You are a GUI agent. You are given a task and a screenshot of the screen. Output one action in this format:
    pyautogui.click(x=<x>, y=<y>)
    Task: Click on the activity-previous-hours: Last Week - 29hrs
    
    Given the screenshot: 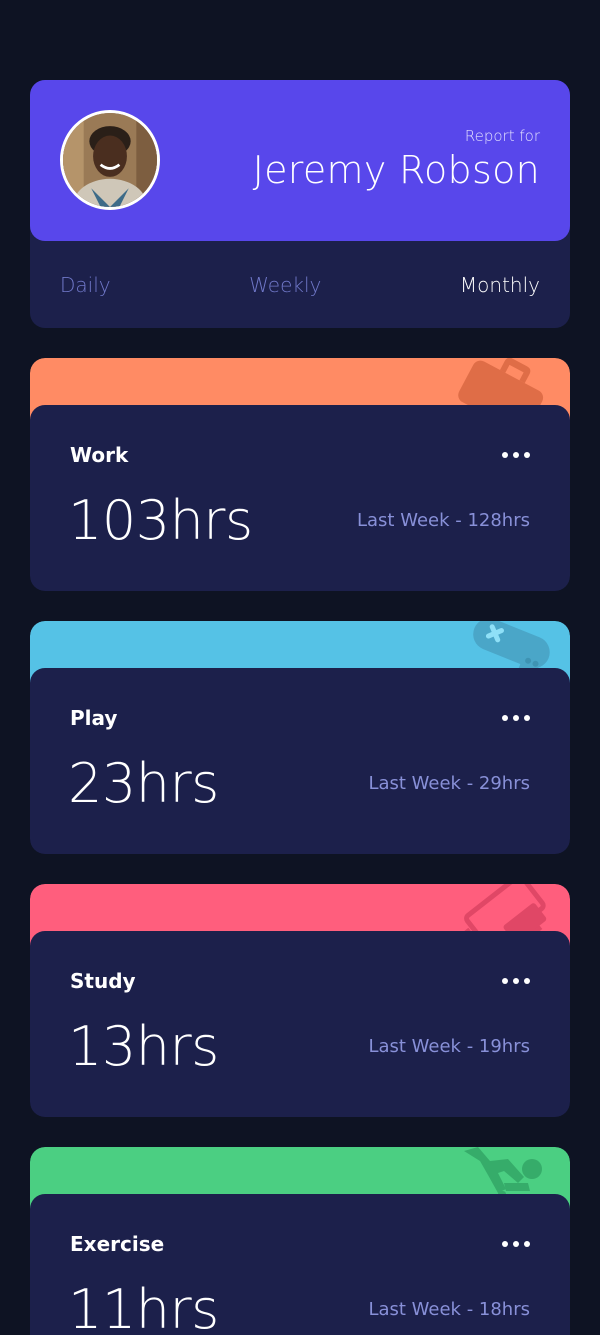 What is the action you would take?
    pyautogui.click(x=449, y=783)
    